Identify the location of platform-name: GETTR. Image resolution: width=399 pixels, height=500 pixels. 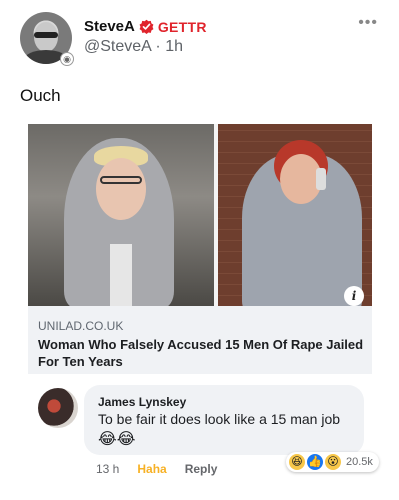
(182, 26).